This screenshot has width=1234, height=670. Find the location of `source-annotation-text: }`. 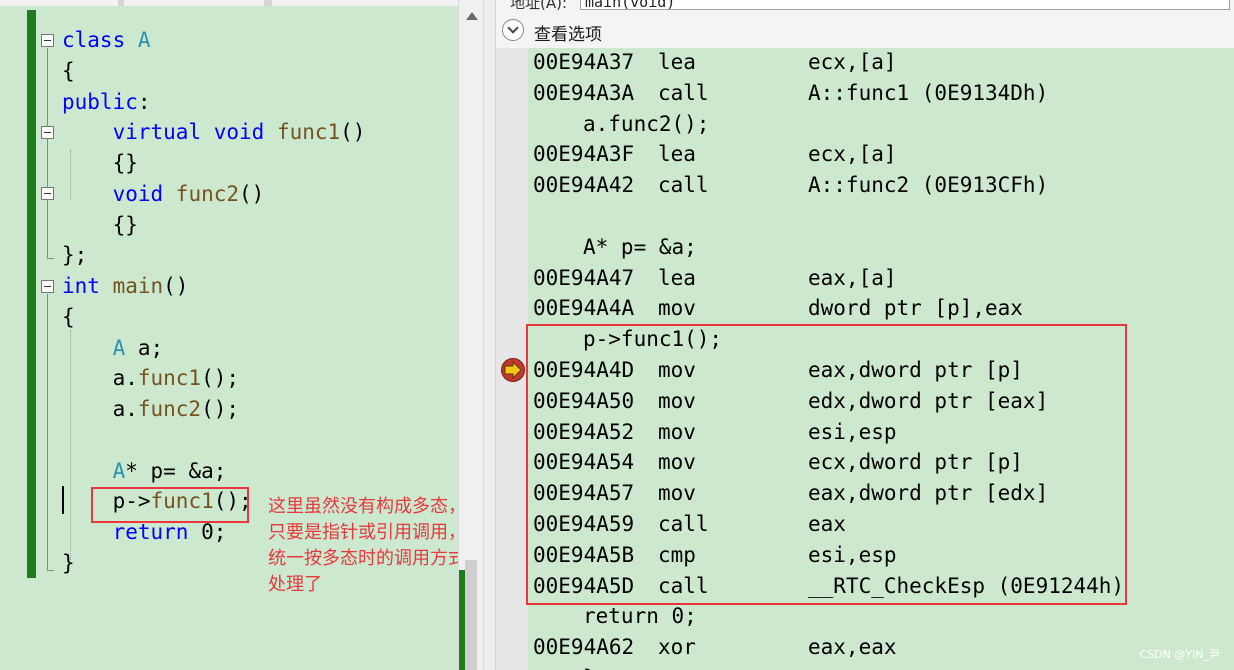

source-annotation-text: } is located at coordinates (589, 668).